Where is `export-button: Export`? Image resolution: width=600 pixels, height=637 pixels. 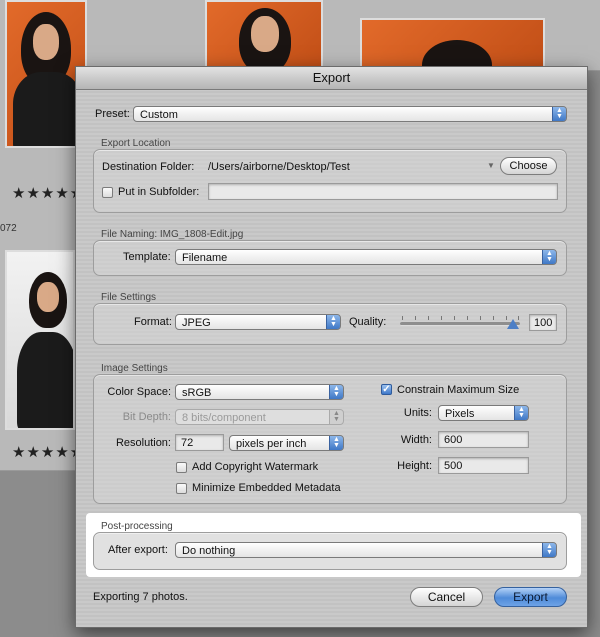 export-button: Export is located at coordinates (530, 597).